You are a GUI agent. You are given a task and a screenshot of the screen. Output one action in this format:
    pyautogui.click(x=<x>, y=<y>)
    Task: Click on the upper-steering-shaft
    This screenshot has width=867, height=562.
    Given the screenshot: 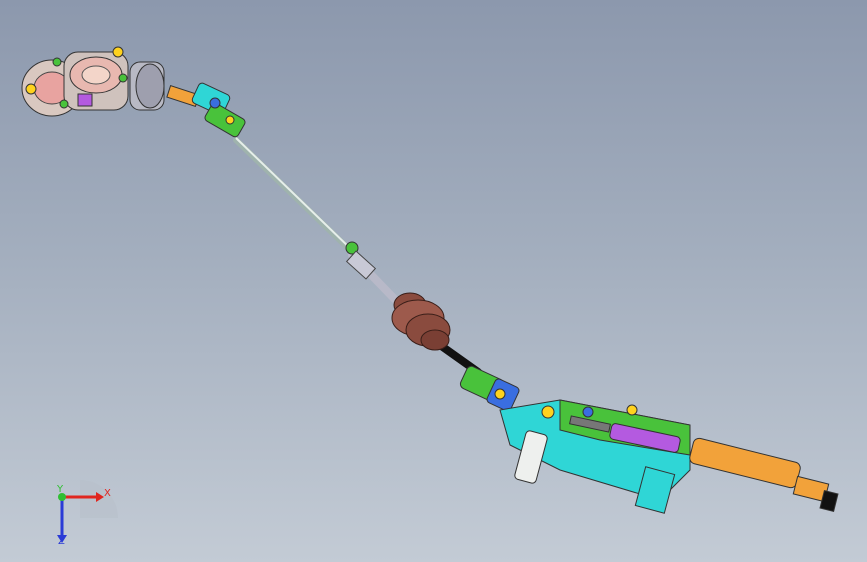 What is the action you would take?
    pyautogui.click(x=764, y=475)
    